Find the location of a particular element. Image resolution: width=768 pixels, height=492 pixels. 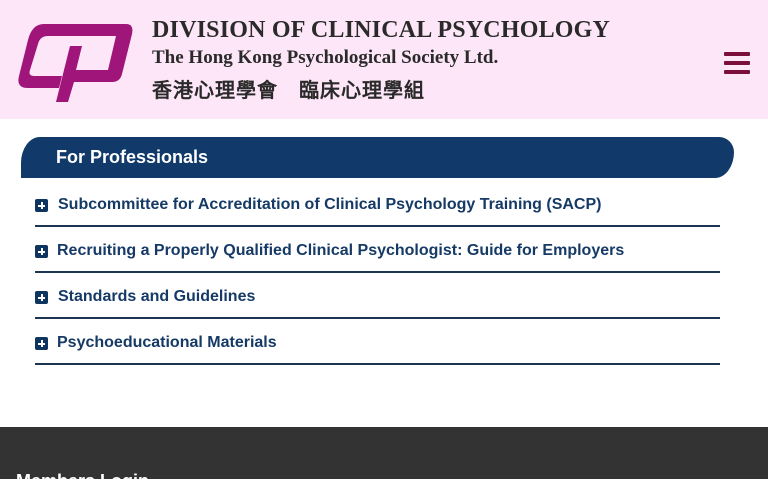

accordion-item-standards: Standards and Guidelines is located at coordinates (377, 302).